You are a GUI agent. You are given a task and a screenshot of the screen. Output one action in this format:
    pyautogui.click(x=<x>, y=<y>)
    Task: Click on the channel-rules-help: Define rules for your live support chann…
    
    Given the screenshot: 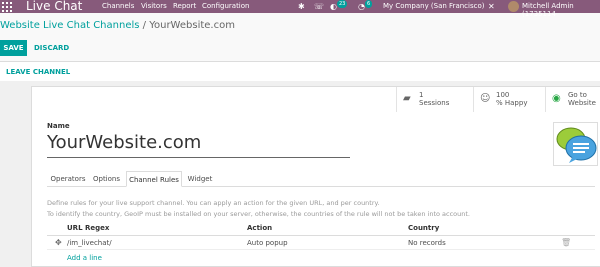 What is the action you would take?
    pyautogui.click(x=258, y=209)
    